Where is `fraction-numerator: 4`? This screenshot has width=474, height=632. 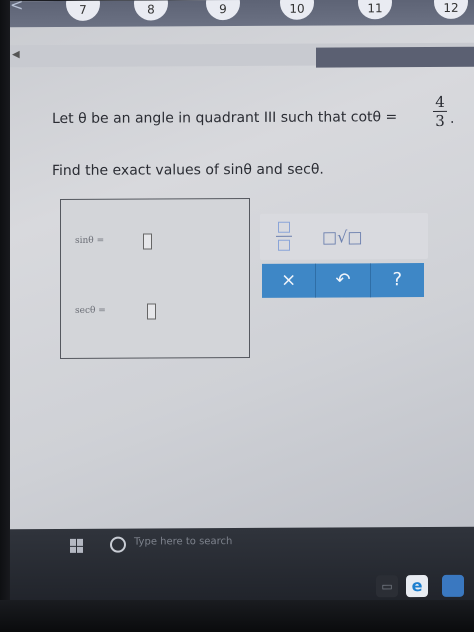
fraction-numerator: 4 is located at coordinates (440, 101).